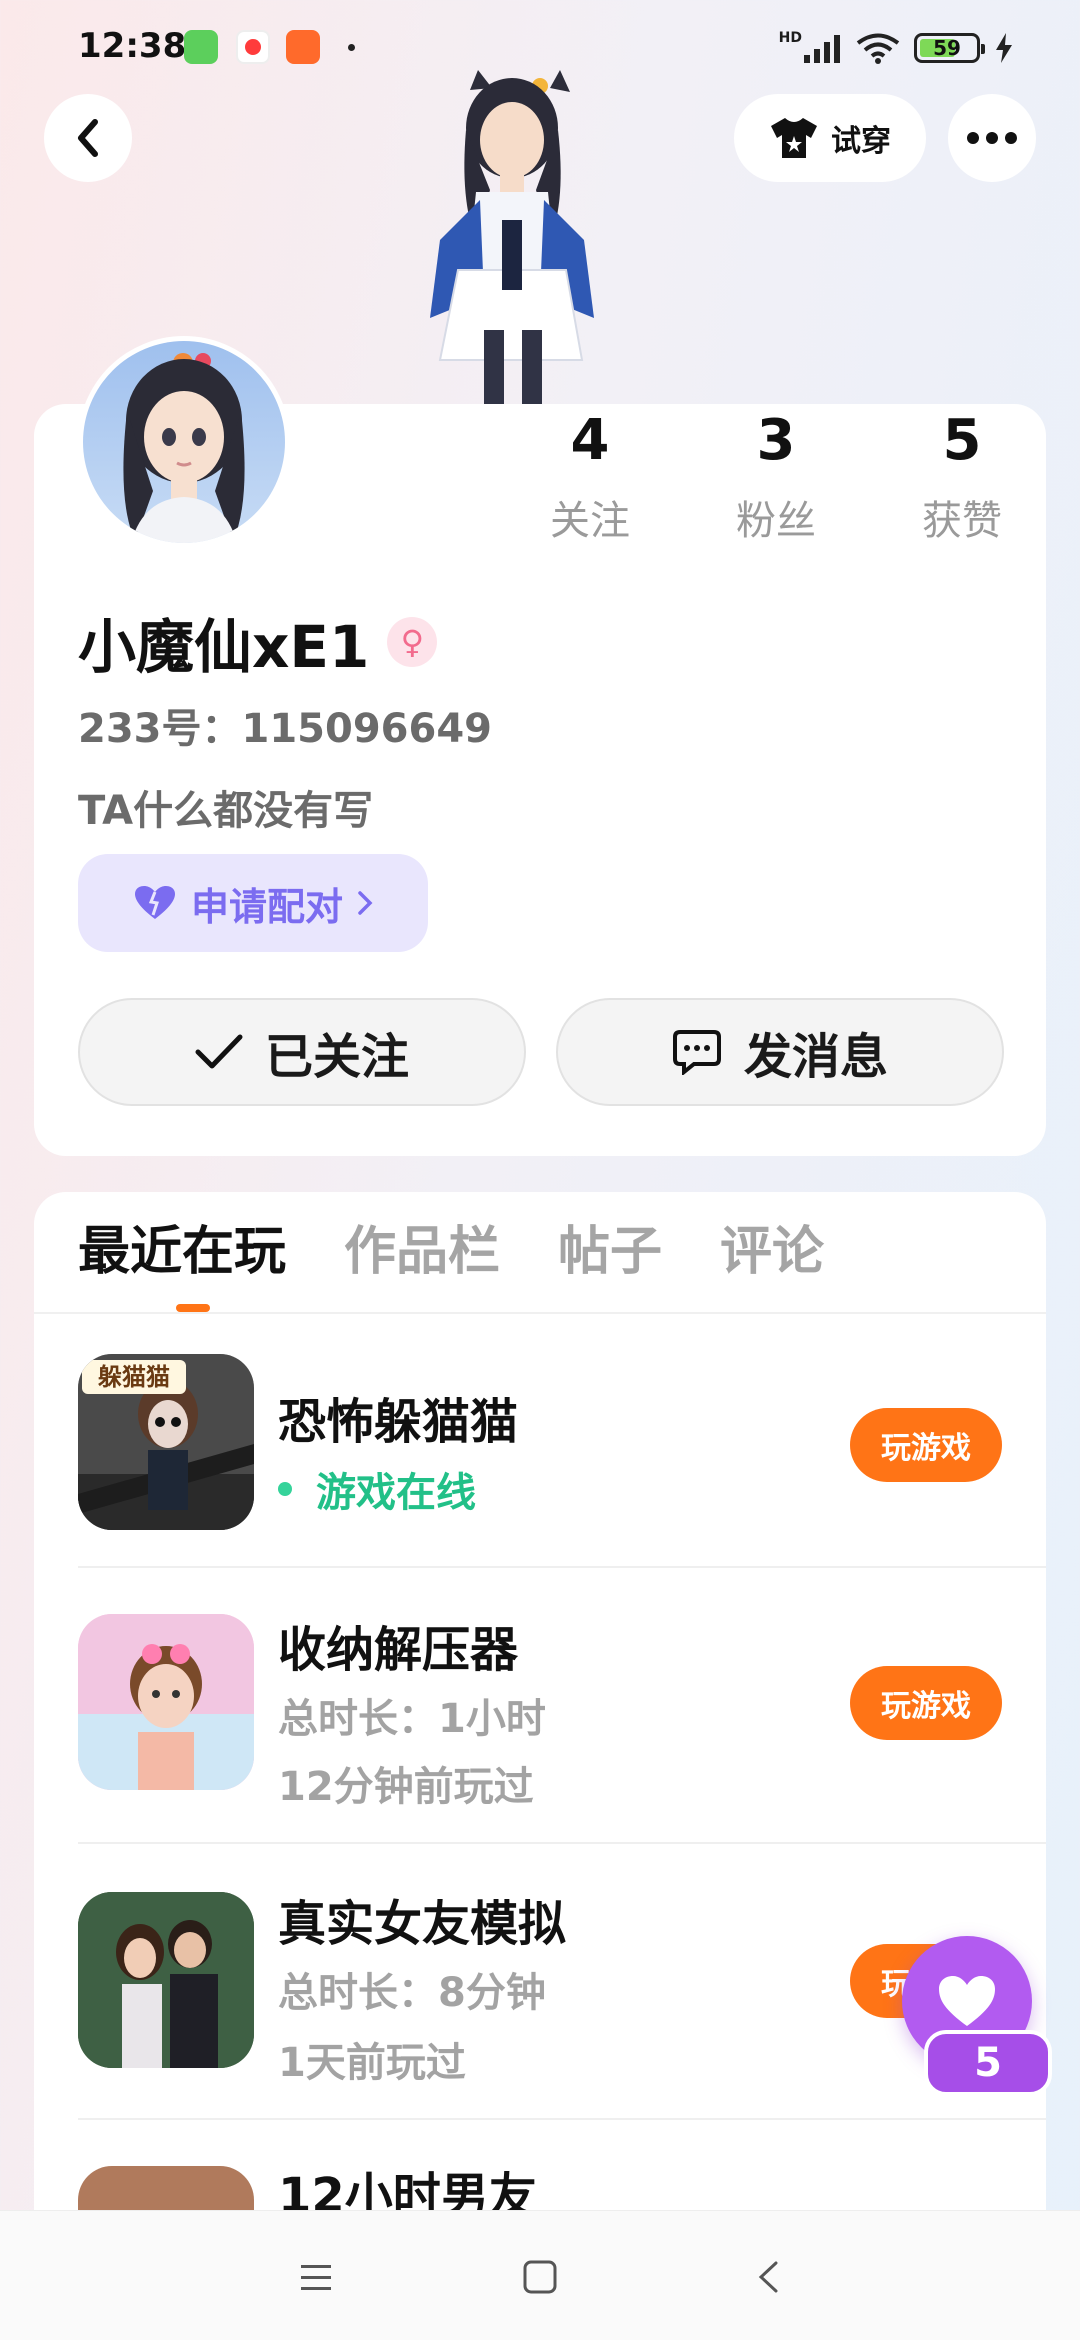 The width and height of the screenshot is (1080, 2340). What do you see at coordinates (422, 1257) in the screenshot?
I see `tab-works: 作品栏` at bounding box center [422, 1257].